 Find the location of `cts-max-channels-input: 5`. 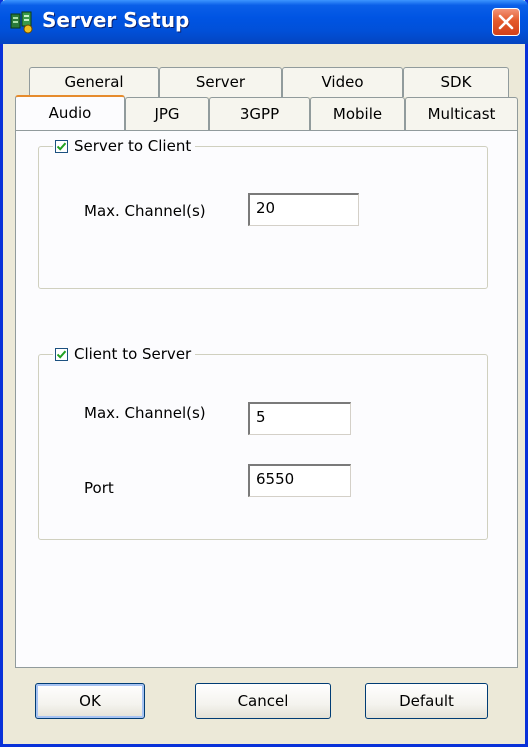

cts-max-channels-input: 5 is located at coordinates (299, 418).